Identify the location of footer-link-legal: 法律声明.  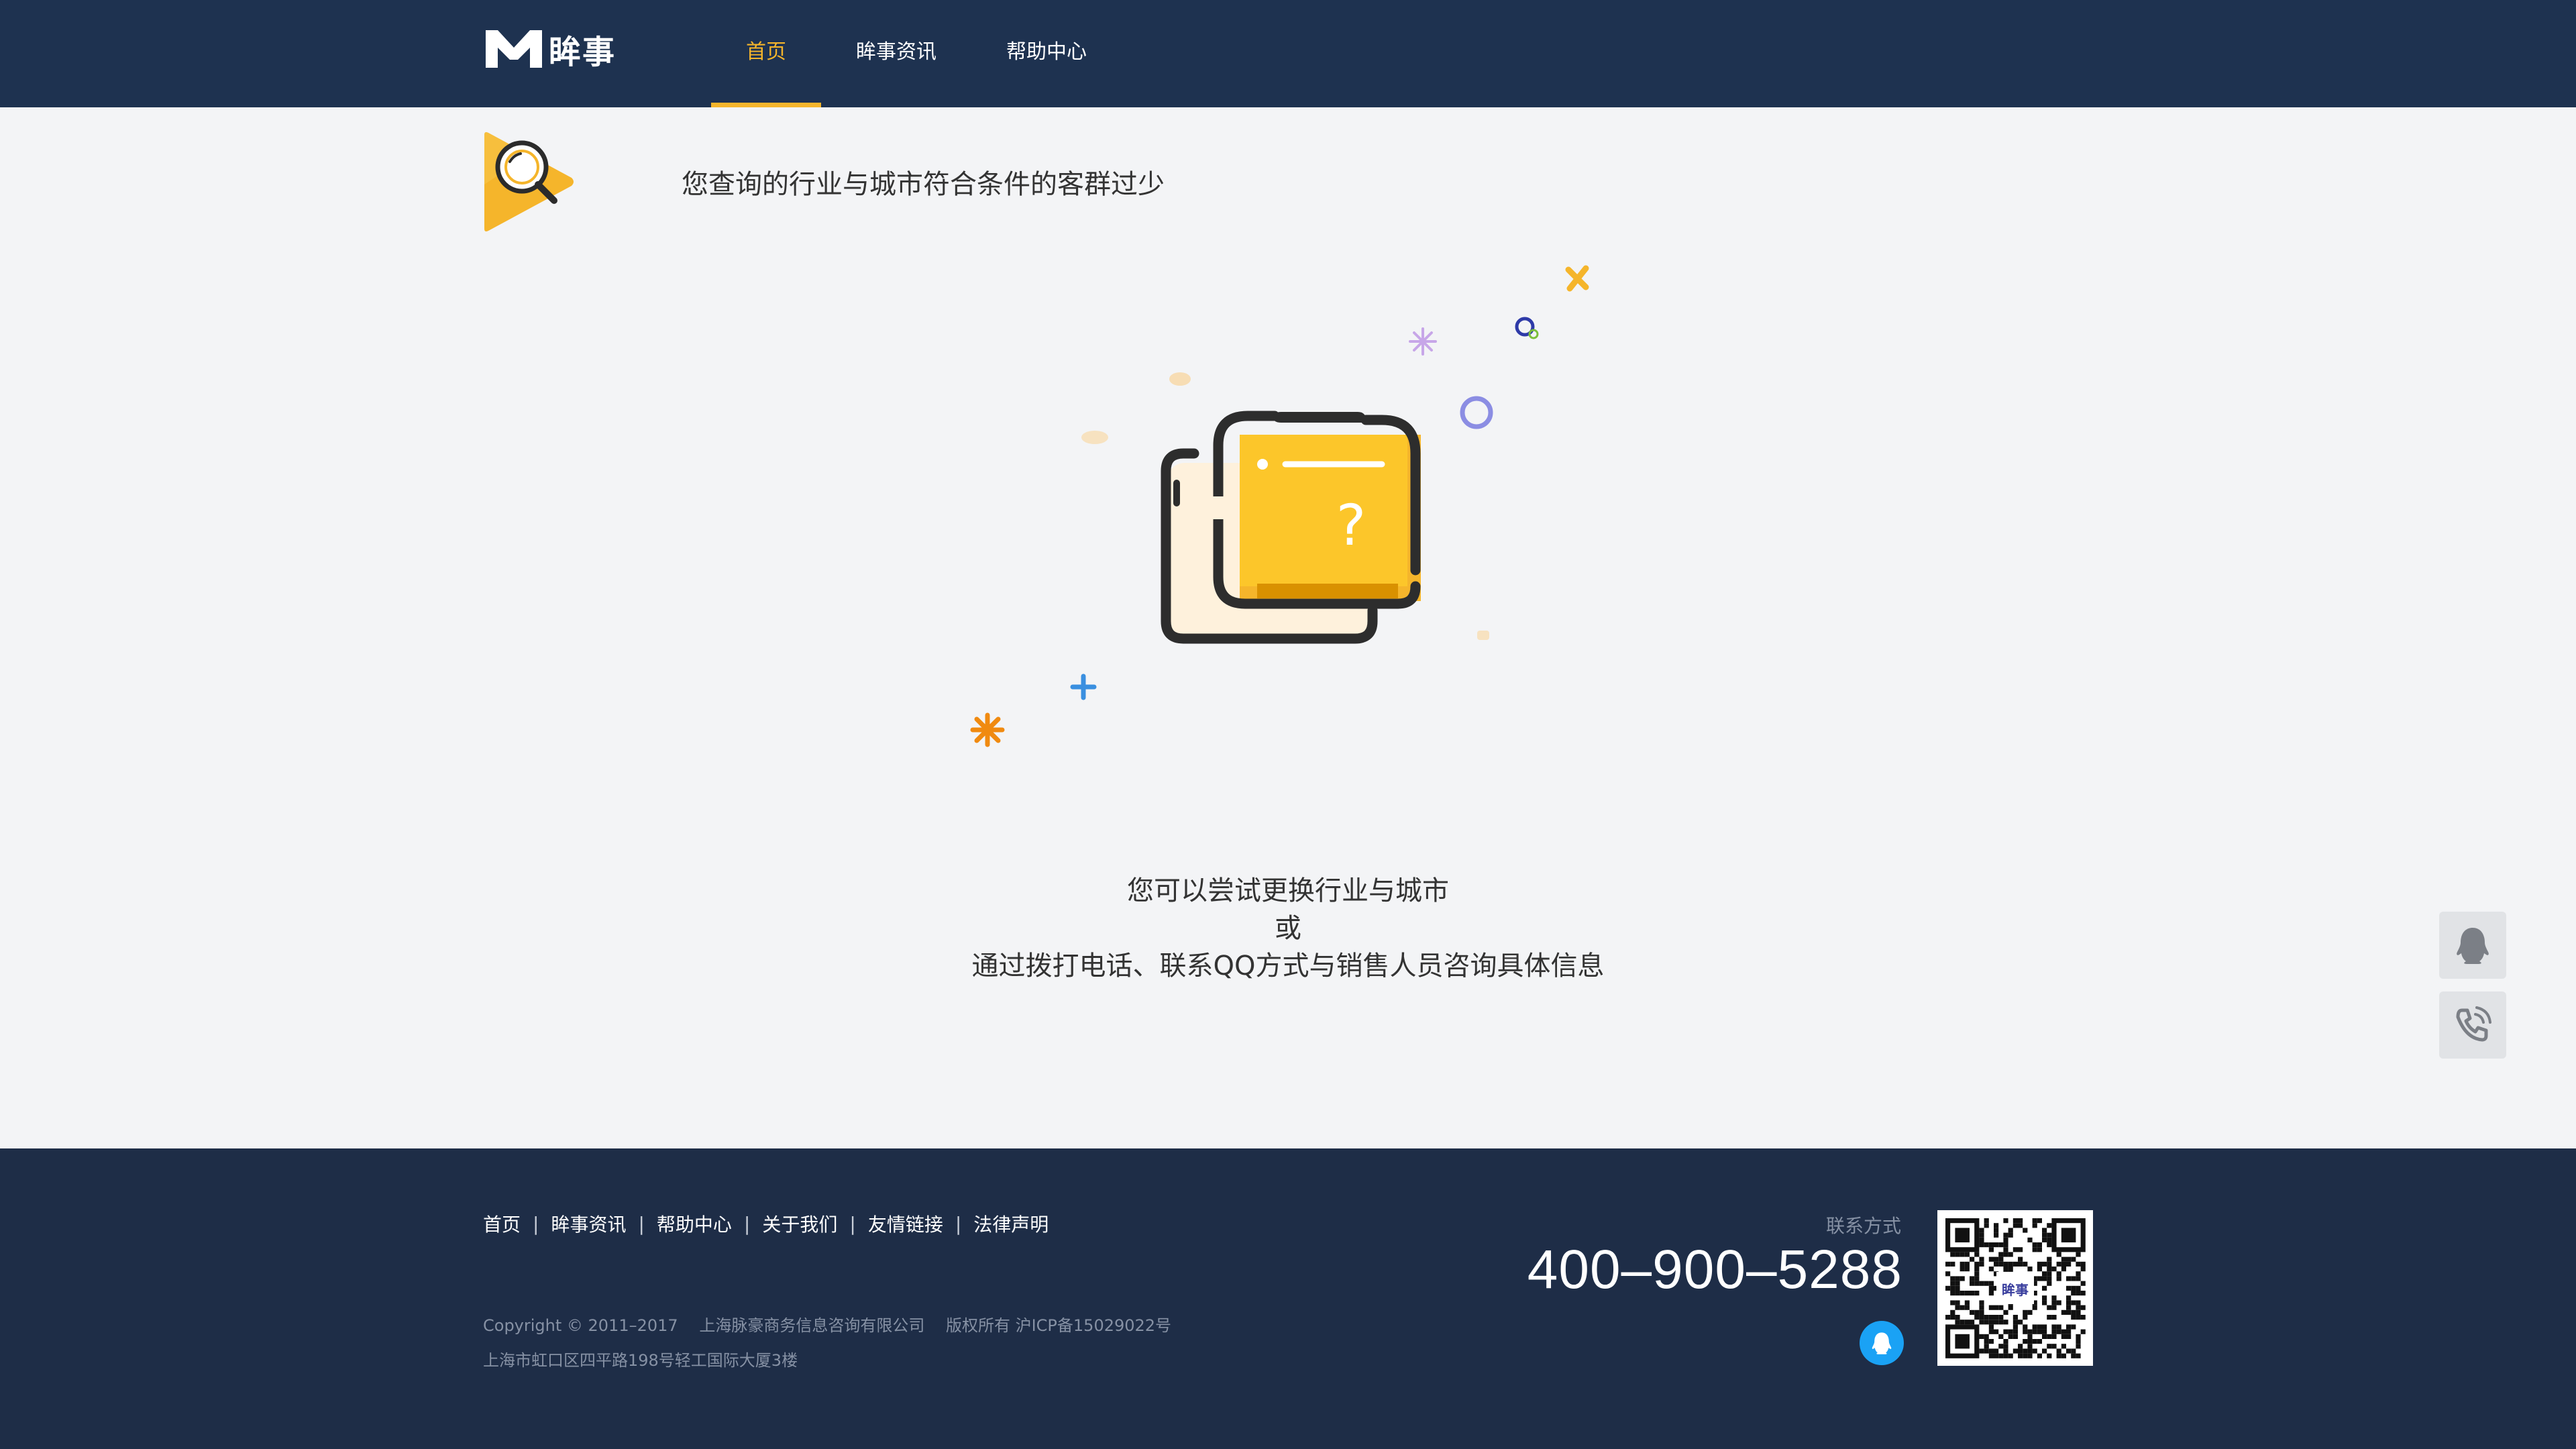
(1011, 1223).